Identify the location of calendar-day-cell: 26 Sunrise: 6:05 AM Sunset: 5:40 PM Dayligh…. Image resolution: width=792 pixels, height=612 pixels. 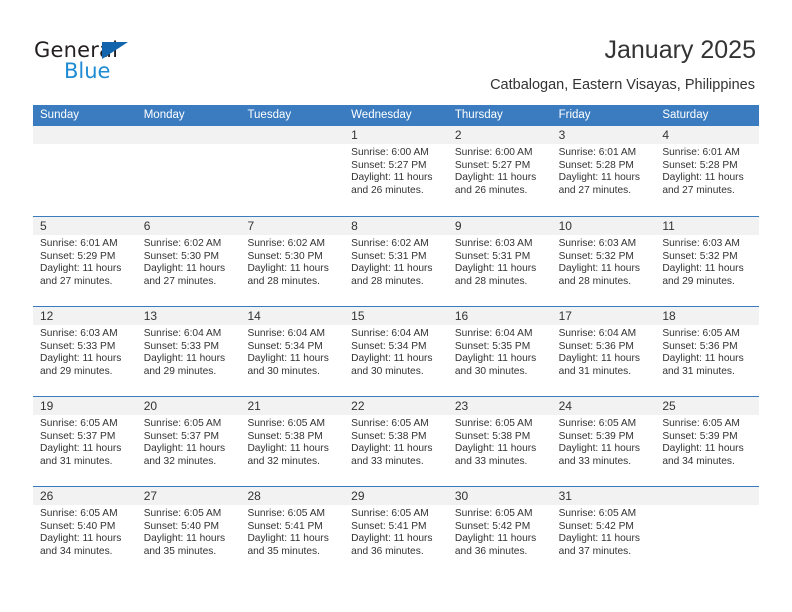
(85, 531).